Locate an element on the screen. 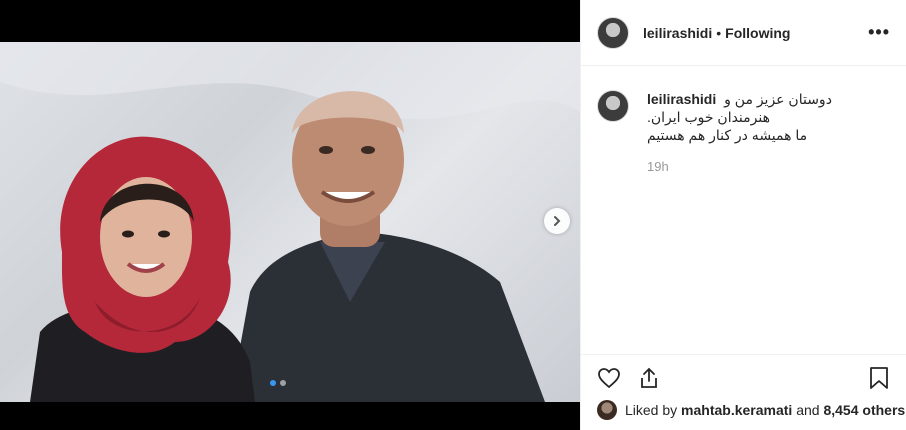 This screenshot has height=430, width=906. carousel-next-button is located at coordinates (557, 221).